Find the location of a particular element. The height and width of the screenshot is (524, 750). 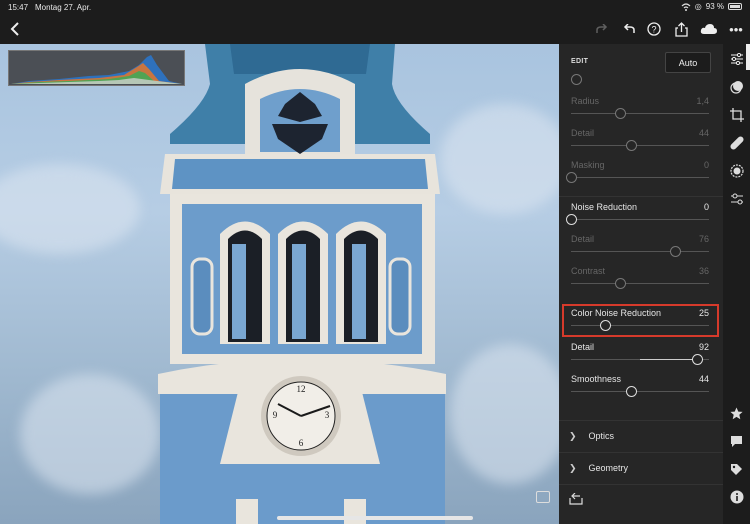

tool-rail is located at coordinates (736, 284).